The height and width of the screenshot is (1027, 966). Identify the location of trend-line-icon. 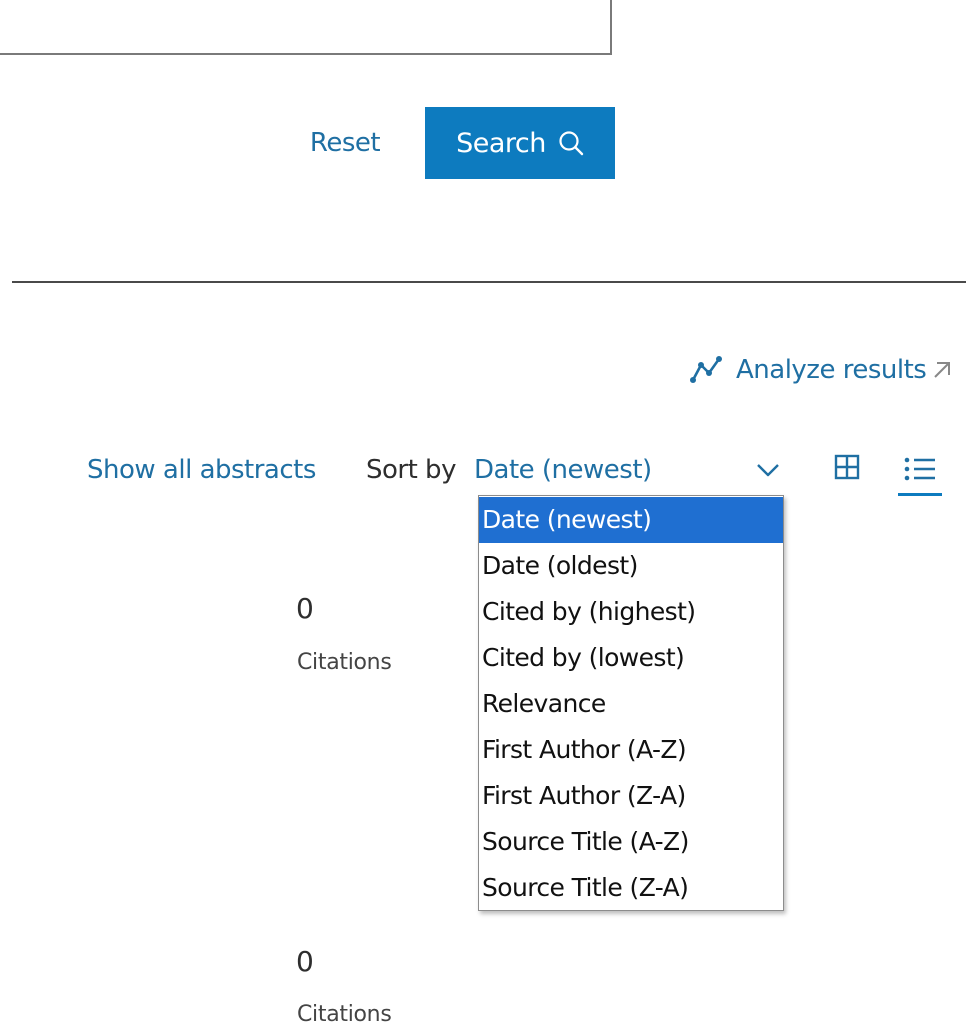
(706, 369).